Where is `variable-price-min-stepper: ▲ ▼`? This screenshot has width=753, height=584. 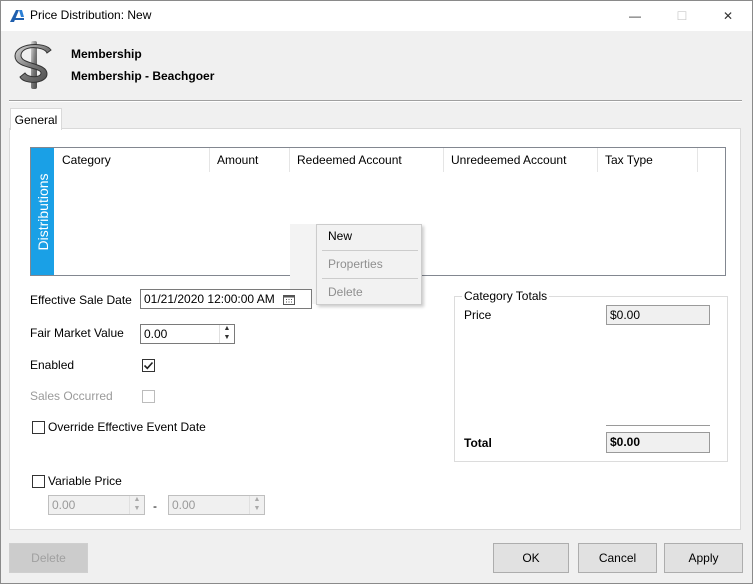
variable-price-min-stepper: ▲ ▼ is located at coordinates (136, 505).